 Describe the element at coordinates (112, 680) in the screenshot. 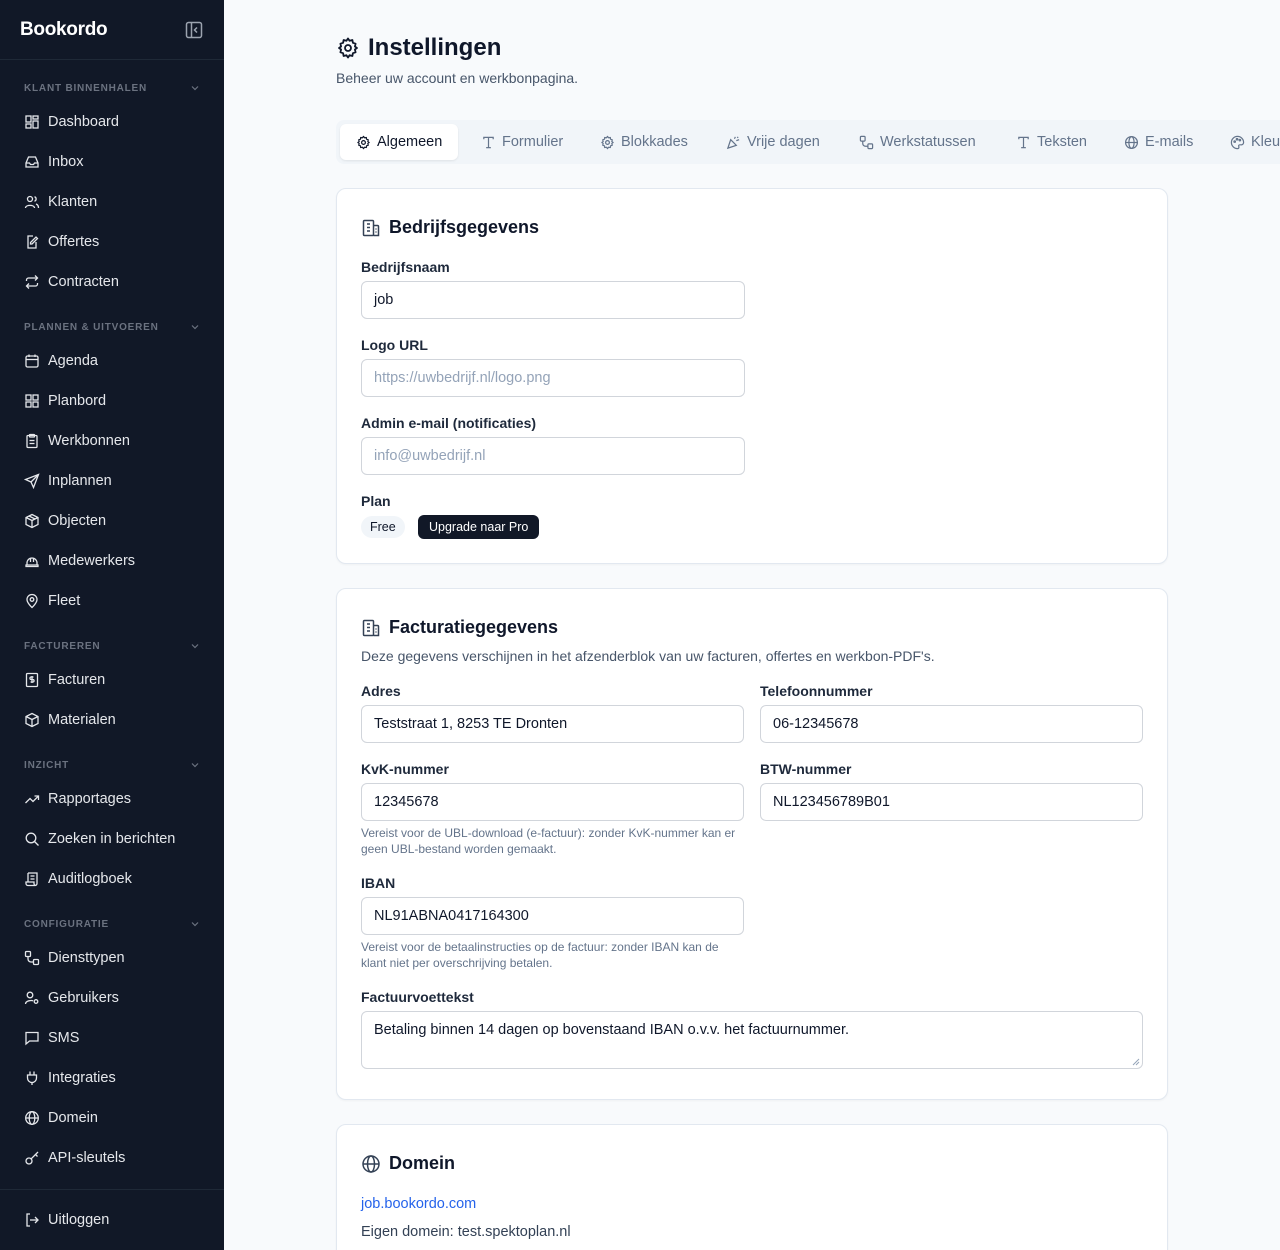

I see `sidebar-item-facturen: Facturen` at that location.